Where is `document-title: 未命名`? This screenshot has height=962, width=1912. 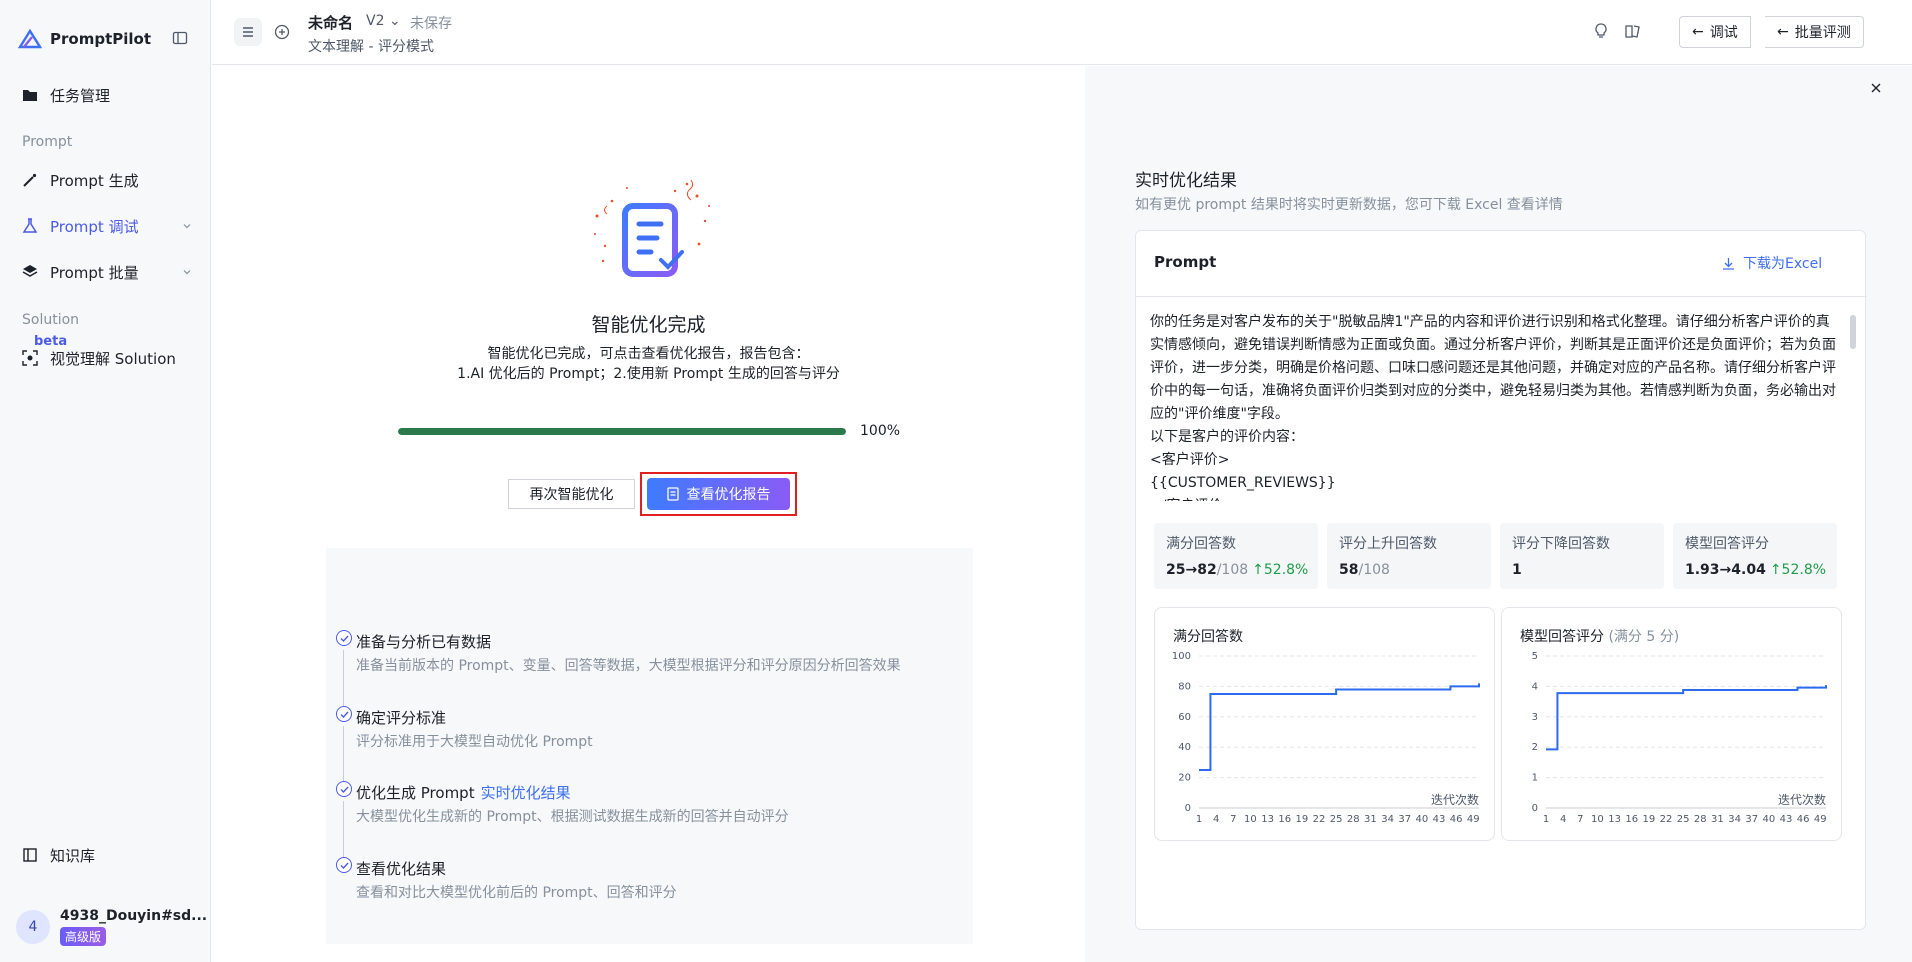
document-title: 未命名 is located at coordinates (330, 22).